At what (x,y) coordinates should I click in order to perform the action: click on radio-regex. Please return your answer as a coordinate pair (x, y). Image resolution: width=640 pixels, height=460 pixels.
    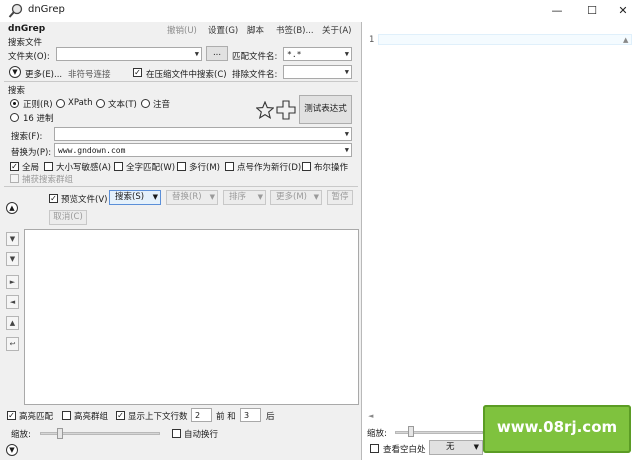
    Looking at the image, I should click on (14, 103).